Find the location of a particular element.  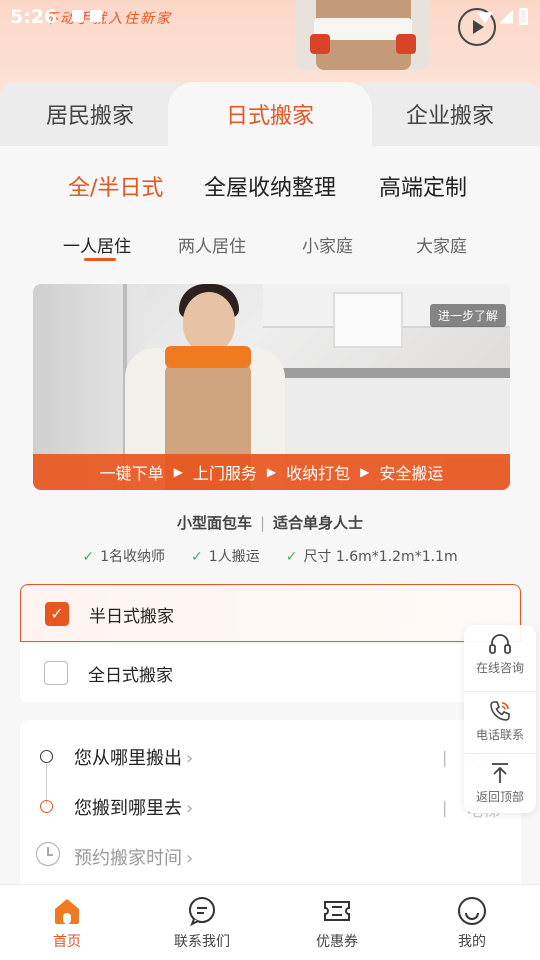

move-from-text: 您从哪里搬出 › is located at coordinates (133, 757).